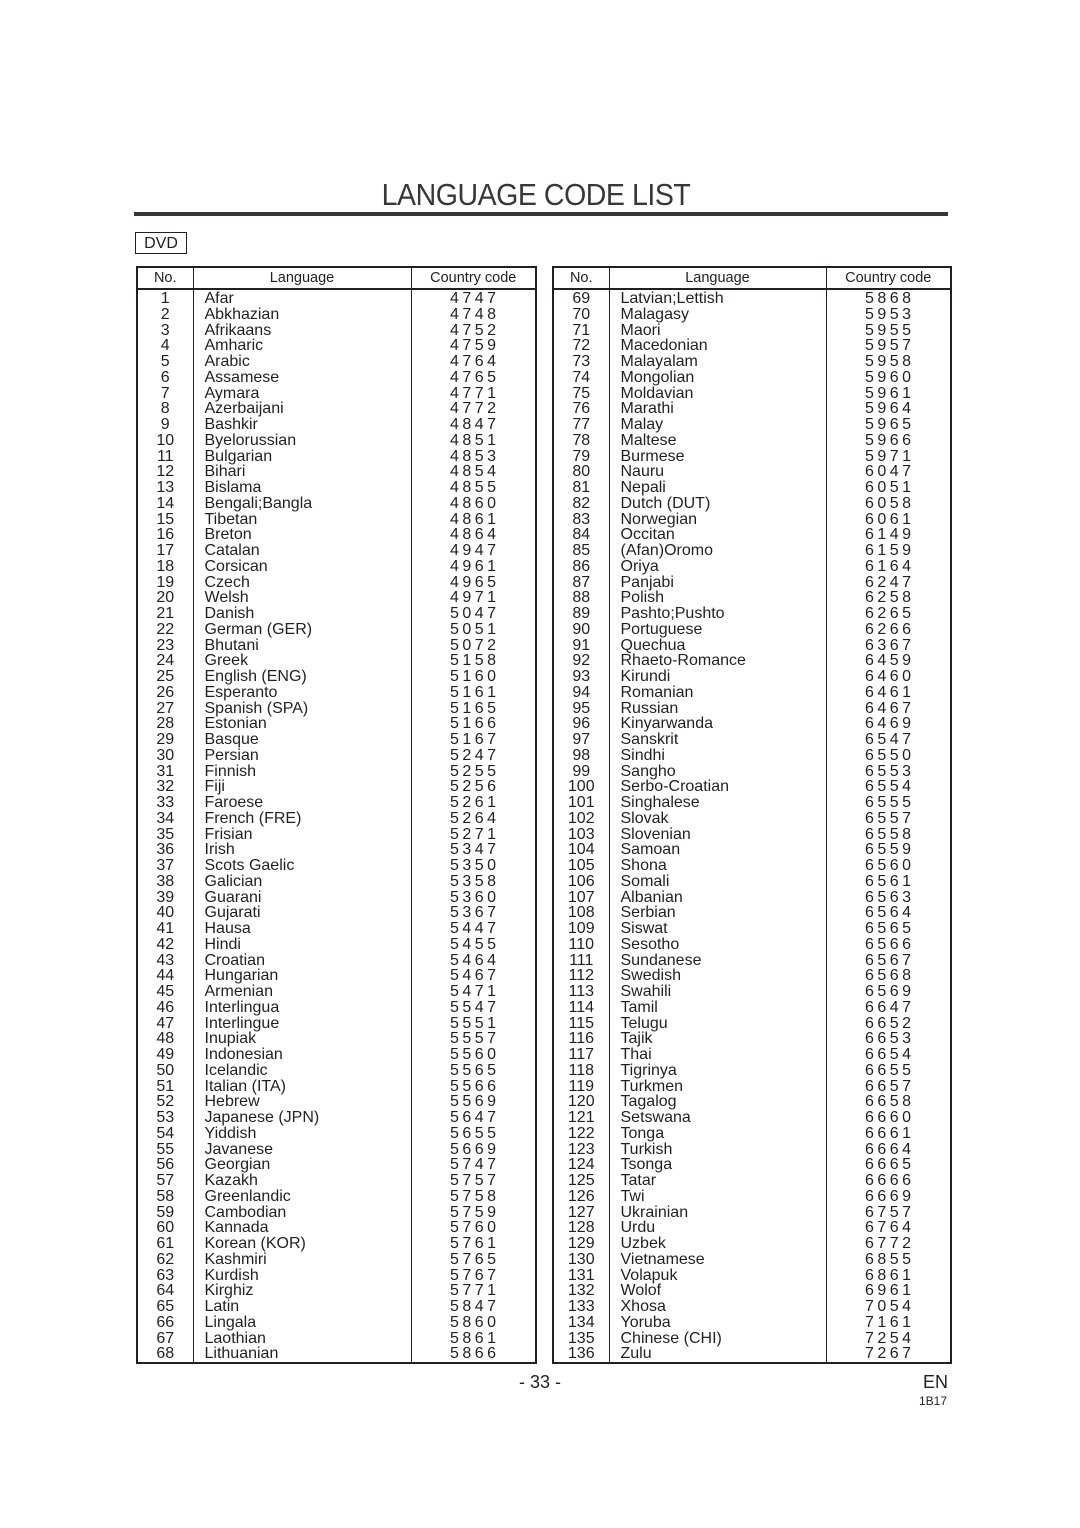 The image size is (1080, 1528). I want to click on language-name: Sindhi, so click(717, 755).